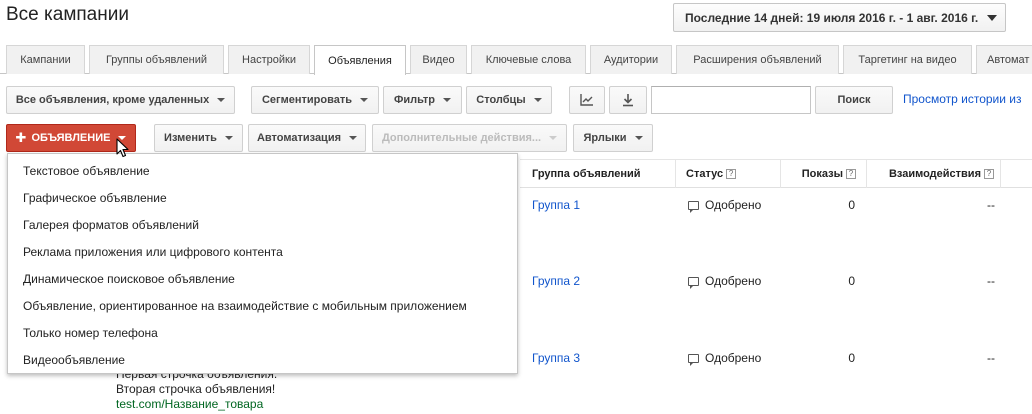 This screenshot has width=1032, height=414. What do you see at coordinates (1016, 174) in the screenshot?
I see `column-divider` at bounding box center [1016, 174].